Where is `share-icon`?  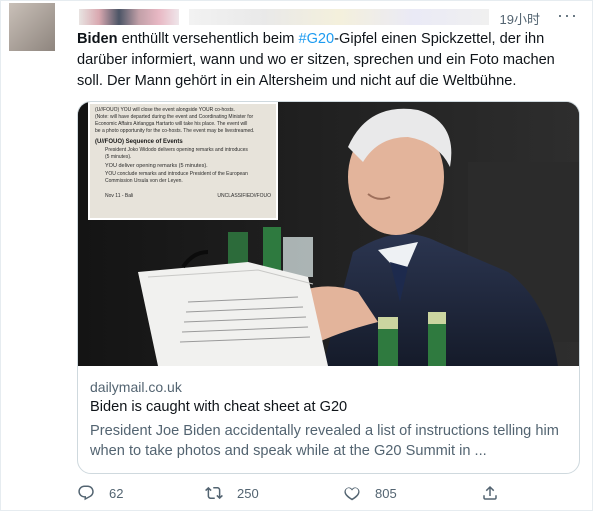 share-icon is located at coordinates (490, 492).